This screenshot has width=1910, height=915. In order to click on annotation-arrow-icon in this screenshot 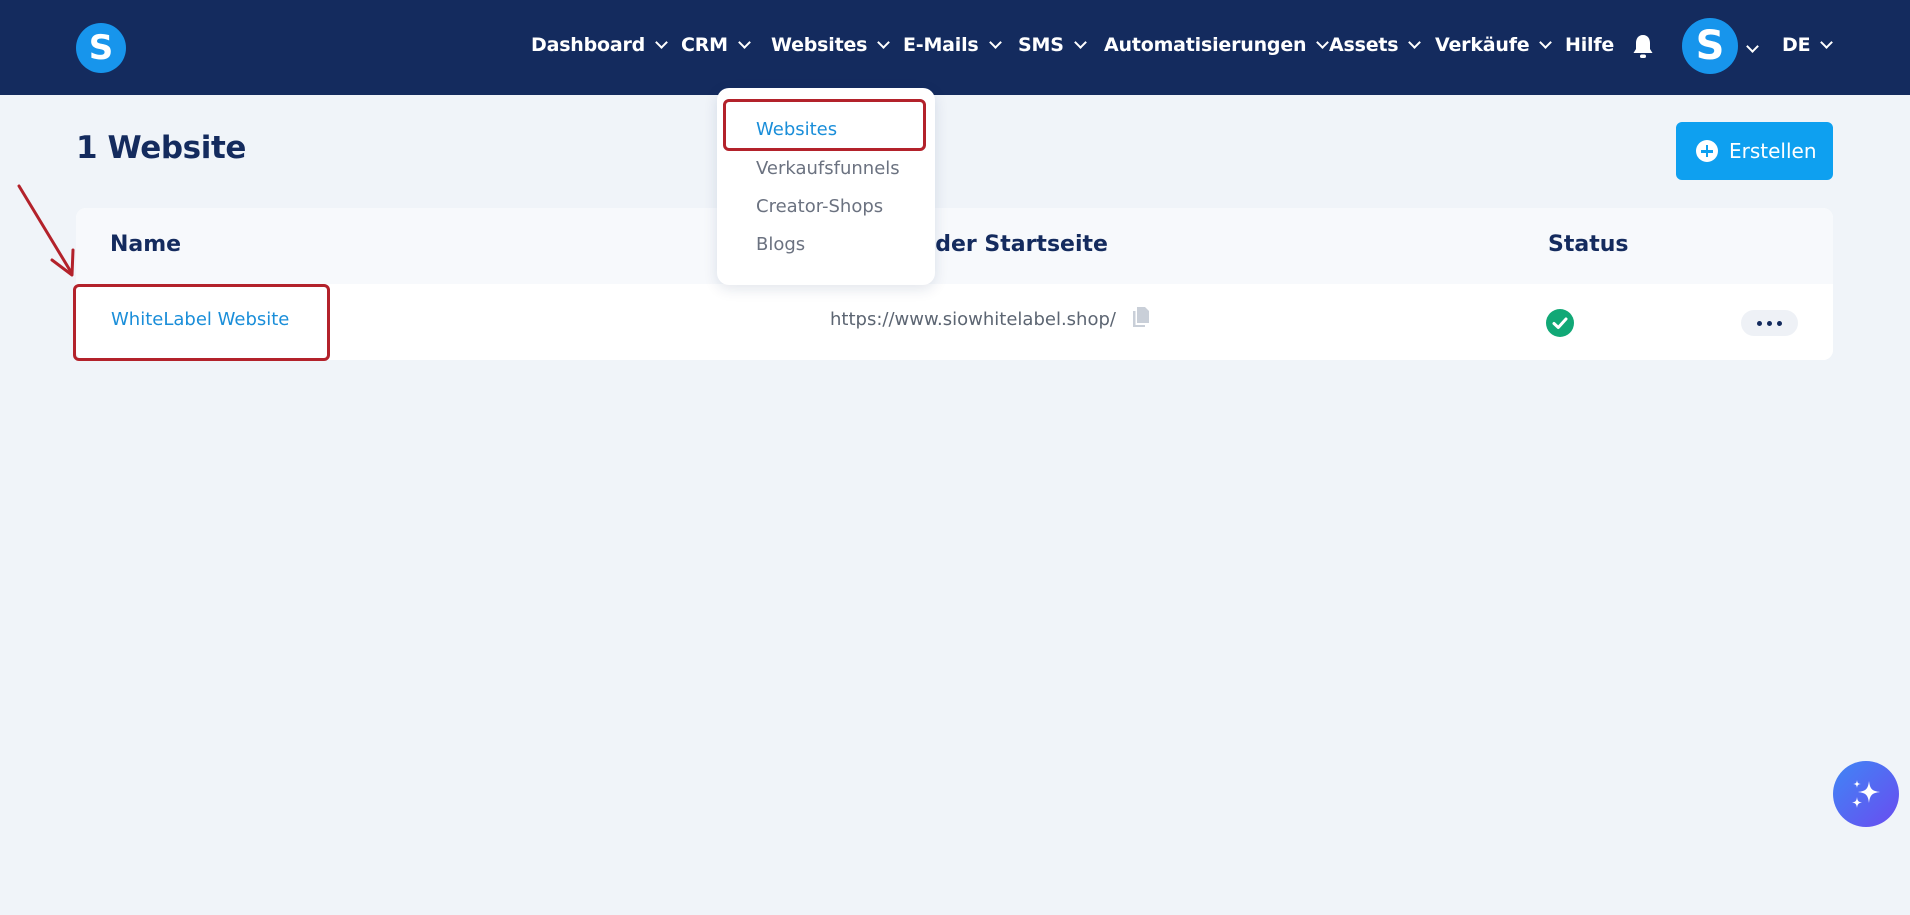, I will do `click(46, 230)`.